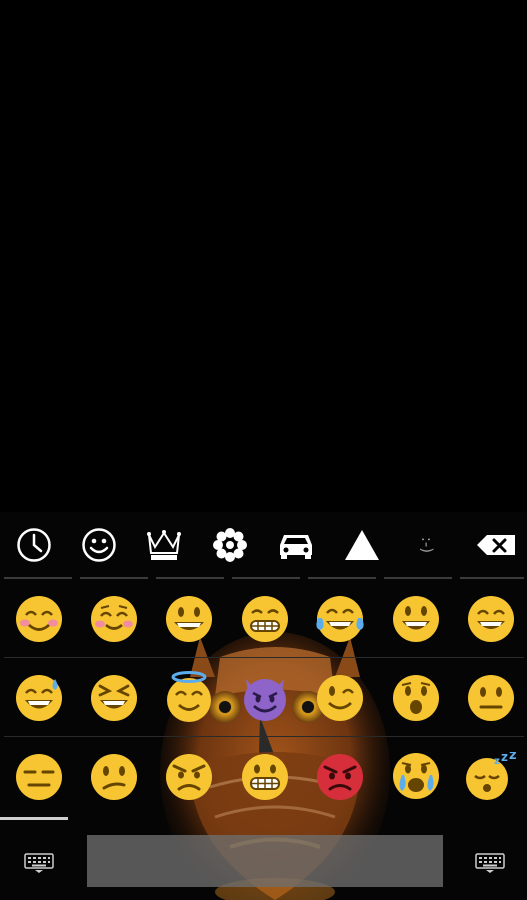 The width and height of the screenshot is (527, 900). I want to click on emoji-open-mouth-smile, so click(416, 619).